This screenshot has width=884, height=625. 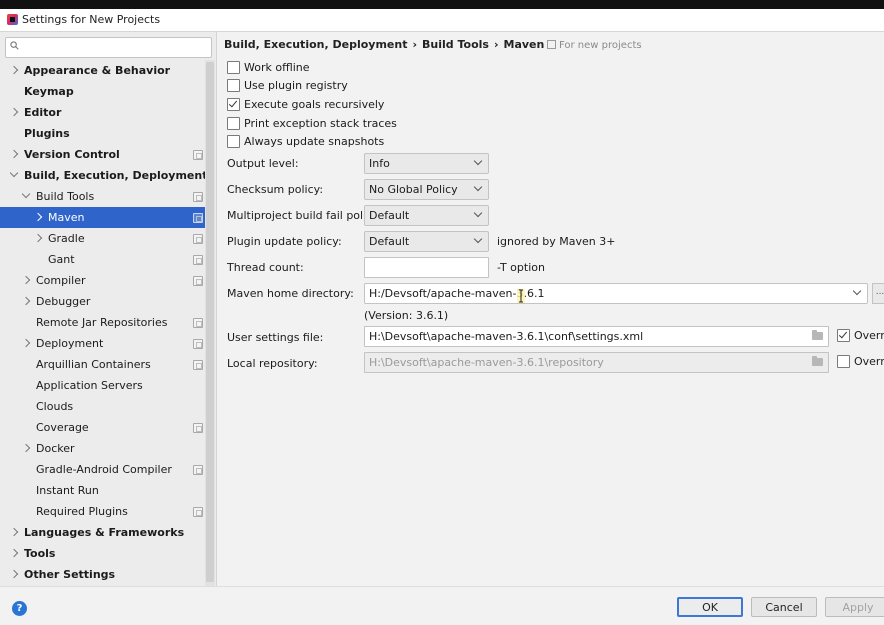 I want to click on sidebar-item-other-settings: Other Settings, so click(x=102, y=574).